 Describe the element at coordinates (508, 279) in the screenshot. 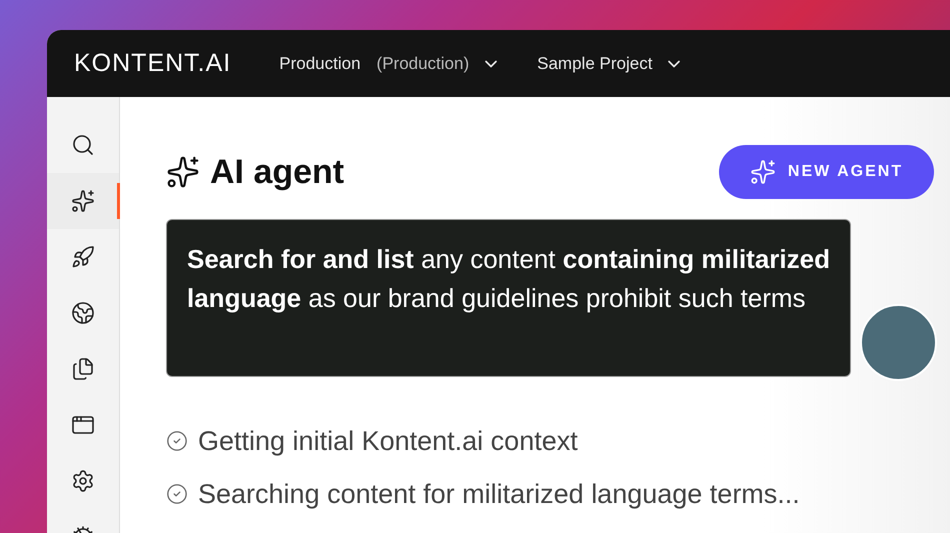

I see `prompt-text: Search for and list any content containing militarized language as our brand guidelines prohibit such terms` at that location.